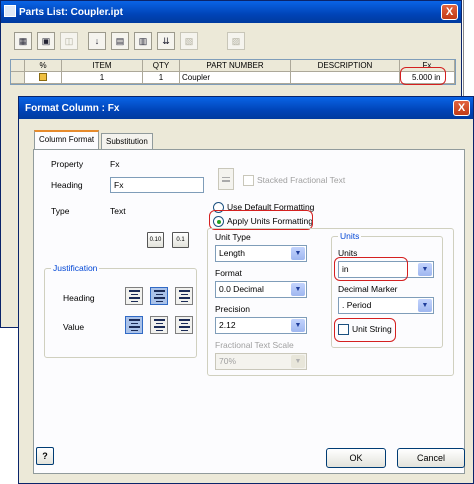 This screenshot has width=474, height=484. I want to click on export-icon: ▣, so click(46, 41).